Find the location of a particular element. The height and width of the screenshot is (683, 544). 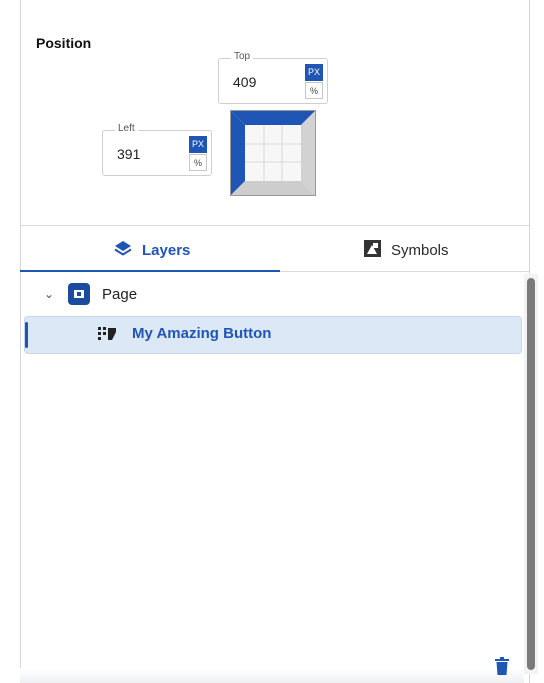

tab-symbols: Symbols is located at coordinates (406, 250).